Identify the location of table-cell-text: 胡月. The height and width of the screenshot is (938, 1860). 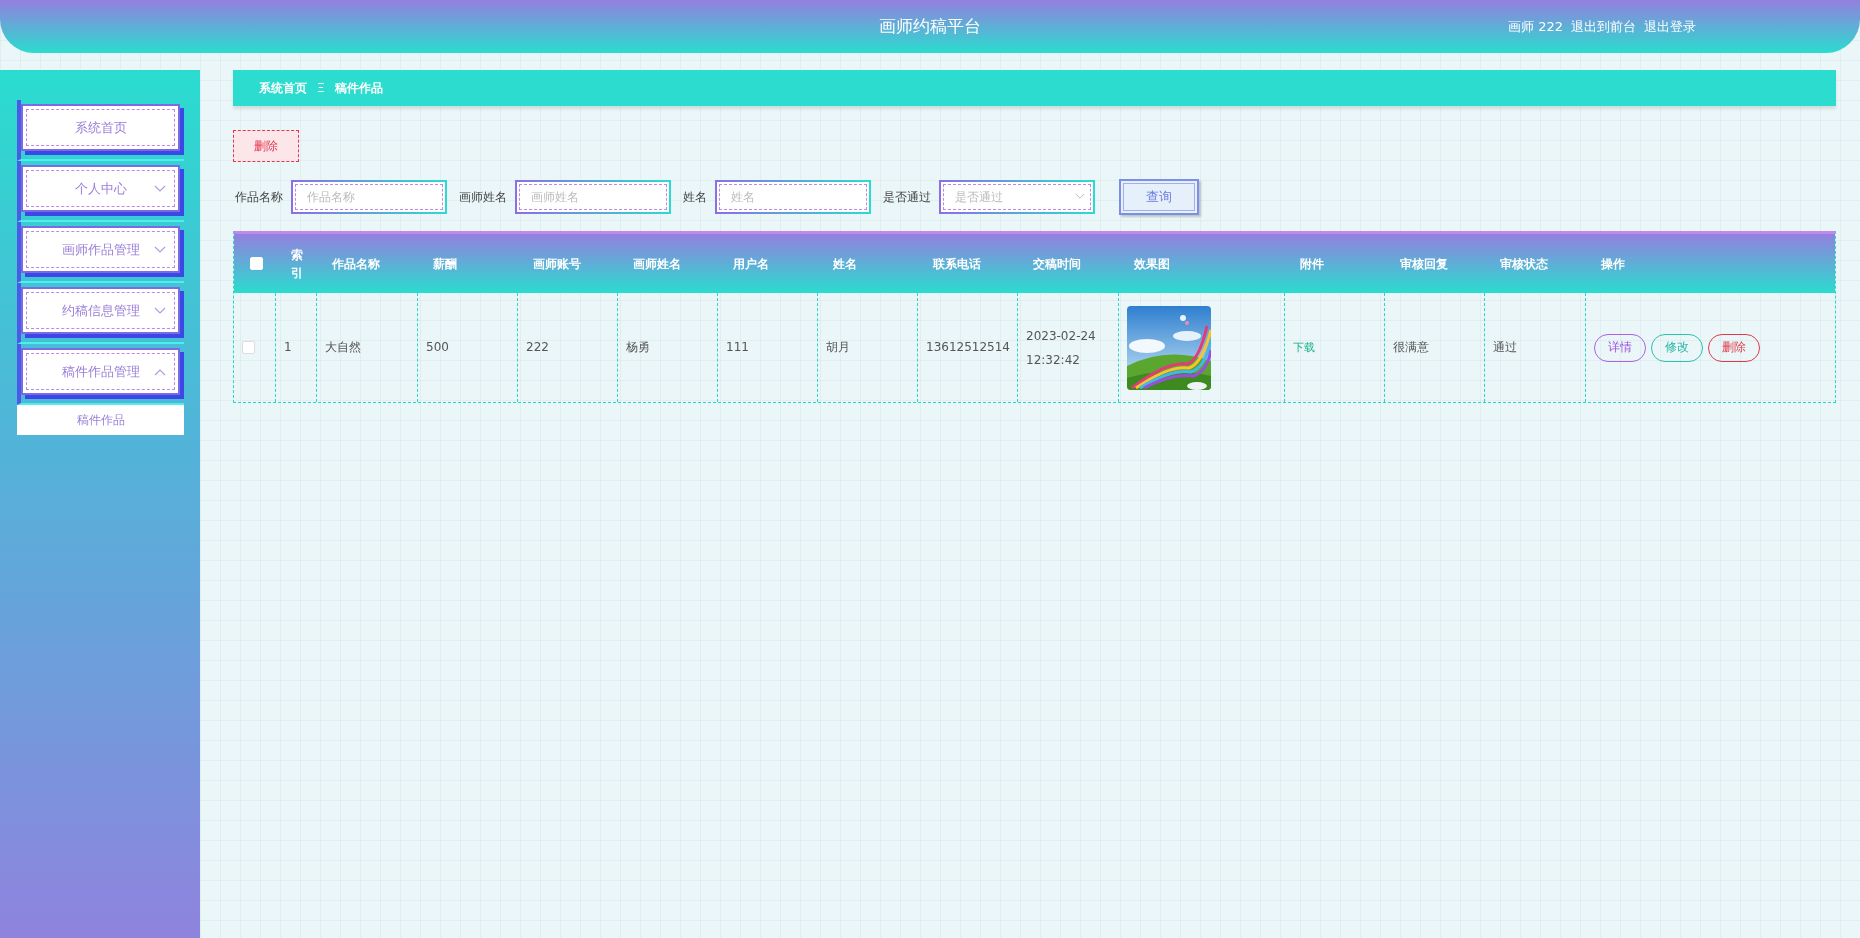
(838, 347).